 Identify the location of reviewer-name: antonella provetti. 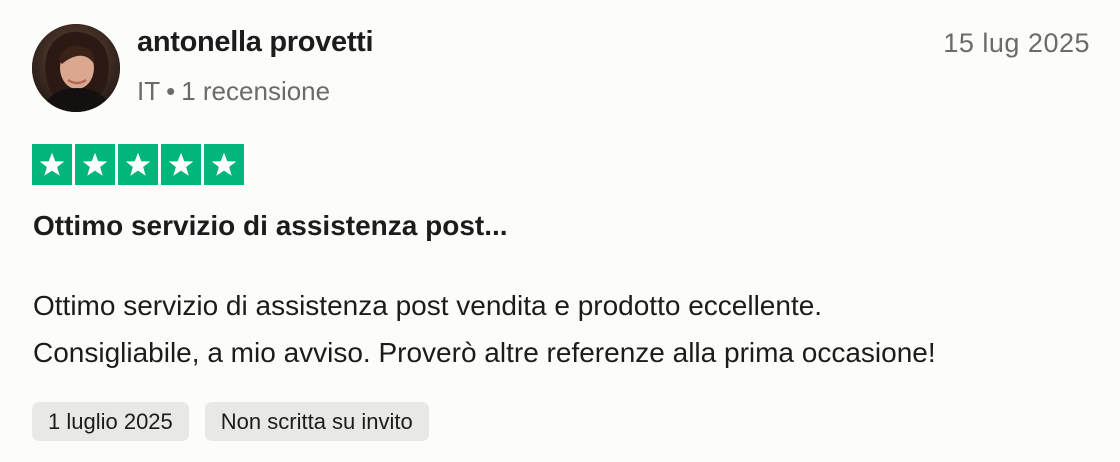
(255, 42).